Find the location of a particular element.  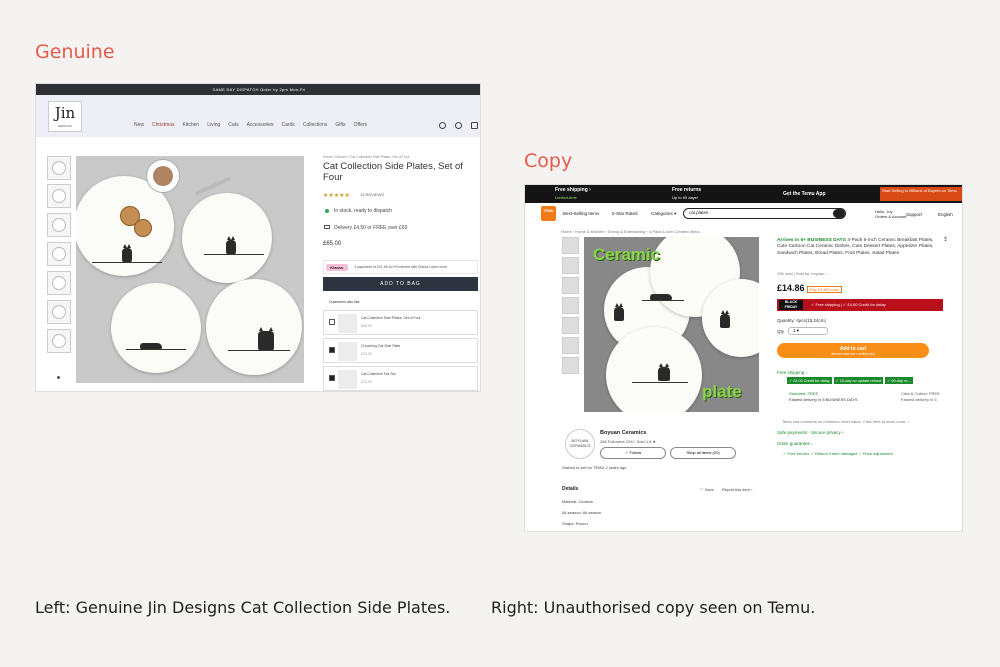

safe-payments-link: Safe payments · Secure privacy › is located at coordinates (810, 432).